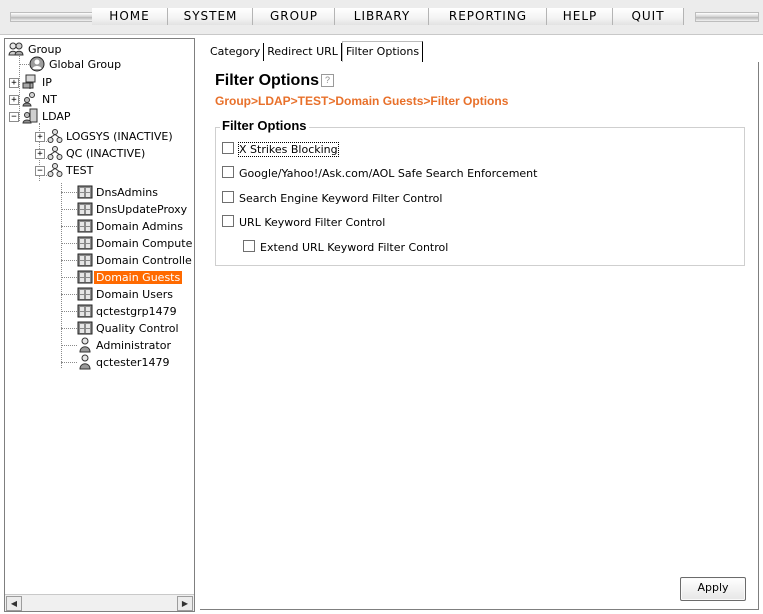 Image resolution: width=763 pixels, height=614 pixels. What do you see at coordinates (288, 149) in the screenshot?
I see `option-label: X Strikes Blocking` at bounding box center [288, 149].